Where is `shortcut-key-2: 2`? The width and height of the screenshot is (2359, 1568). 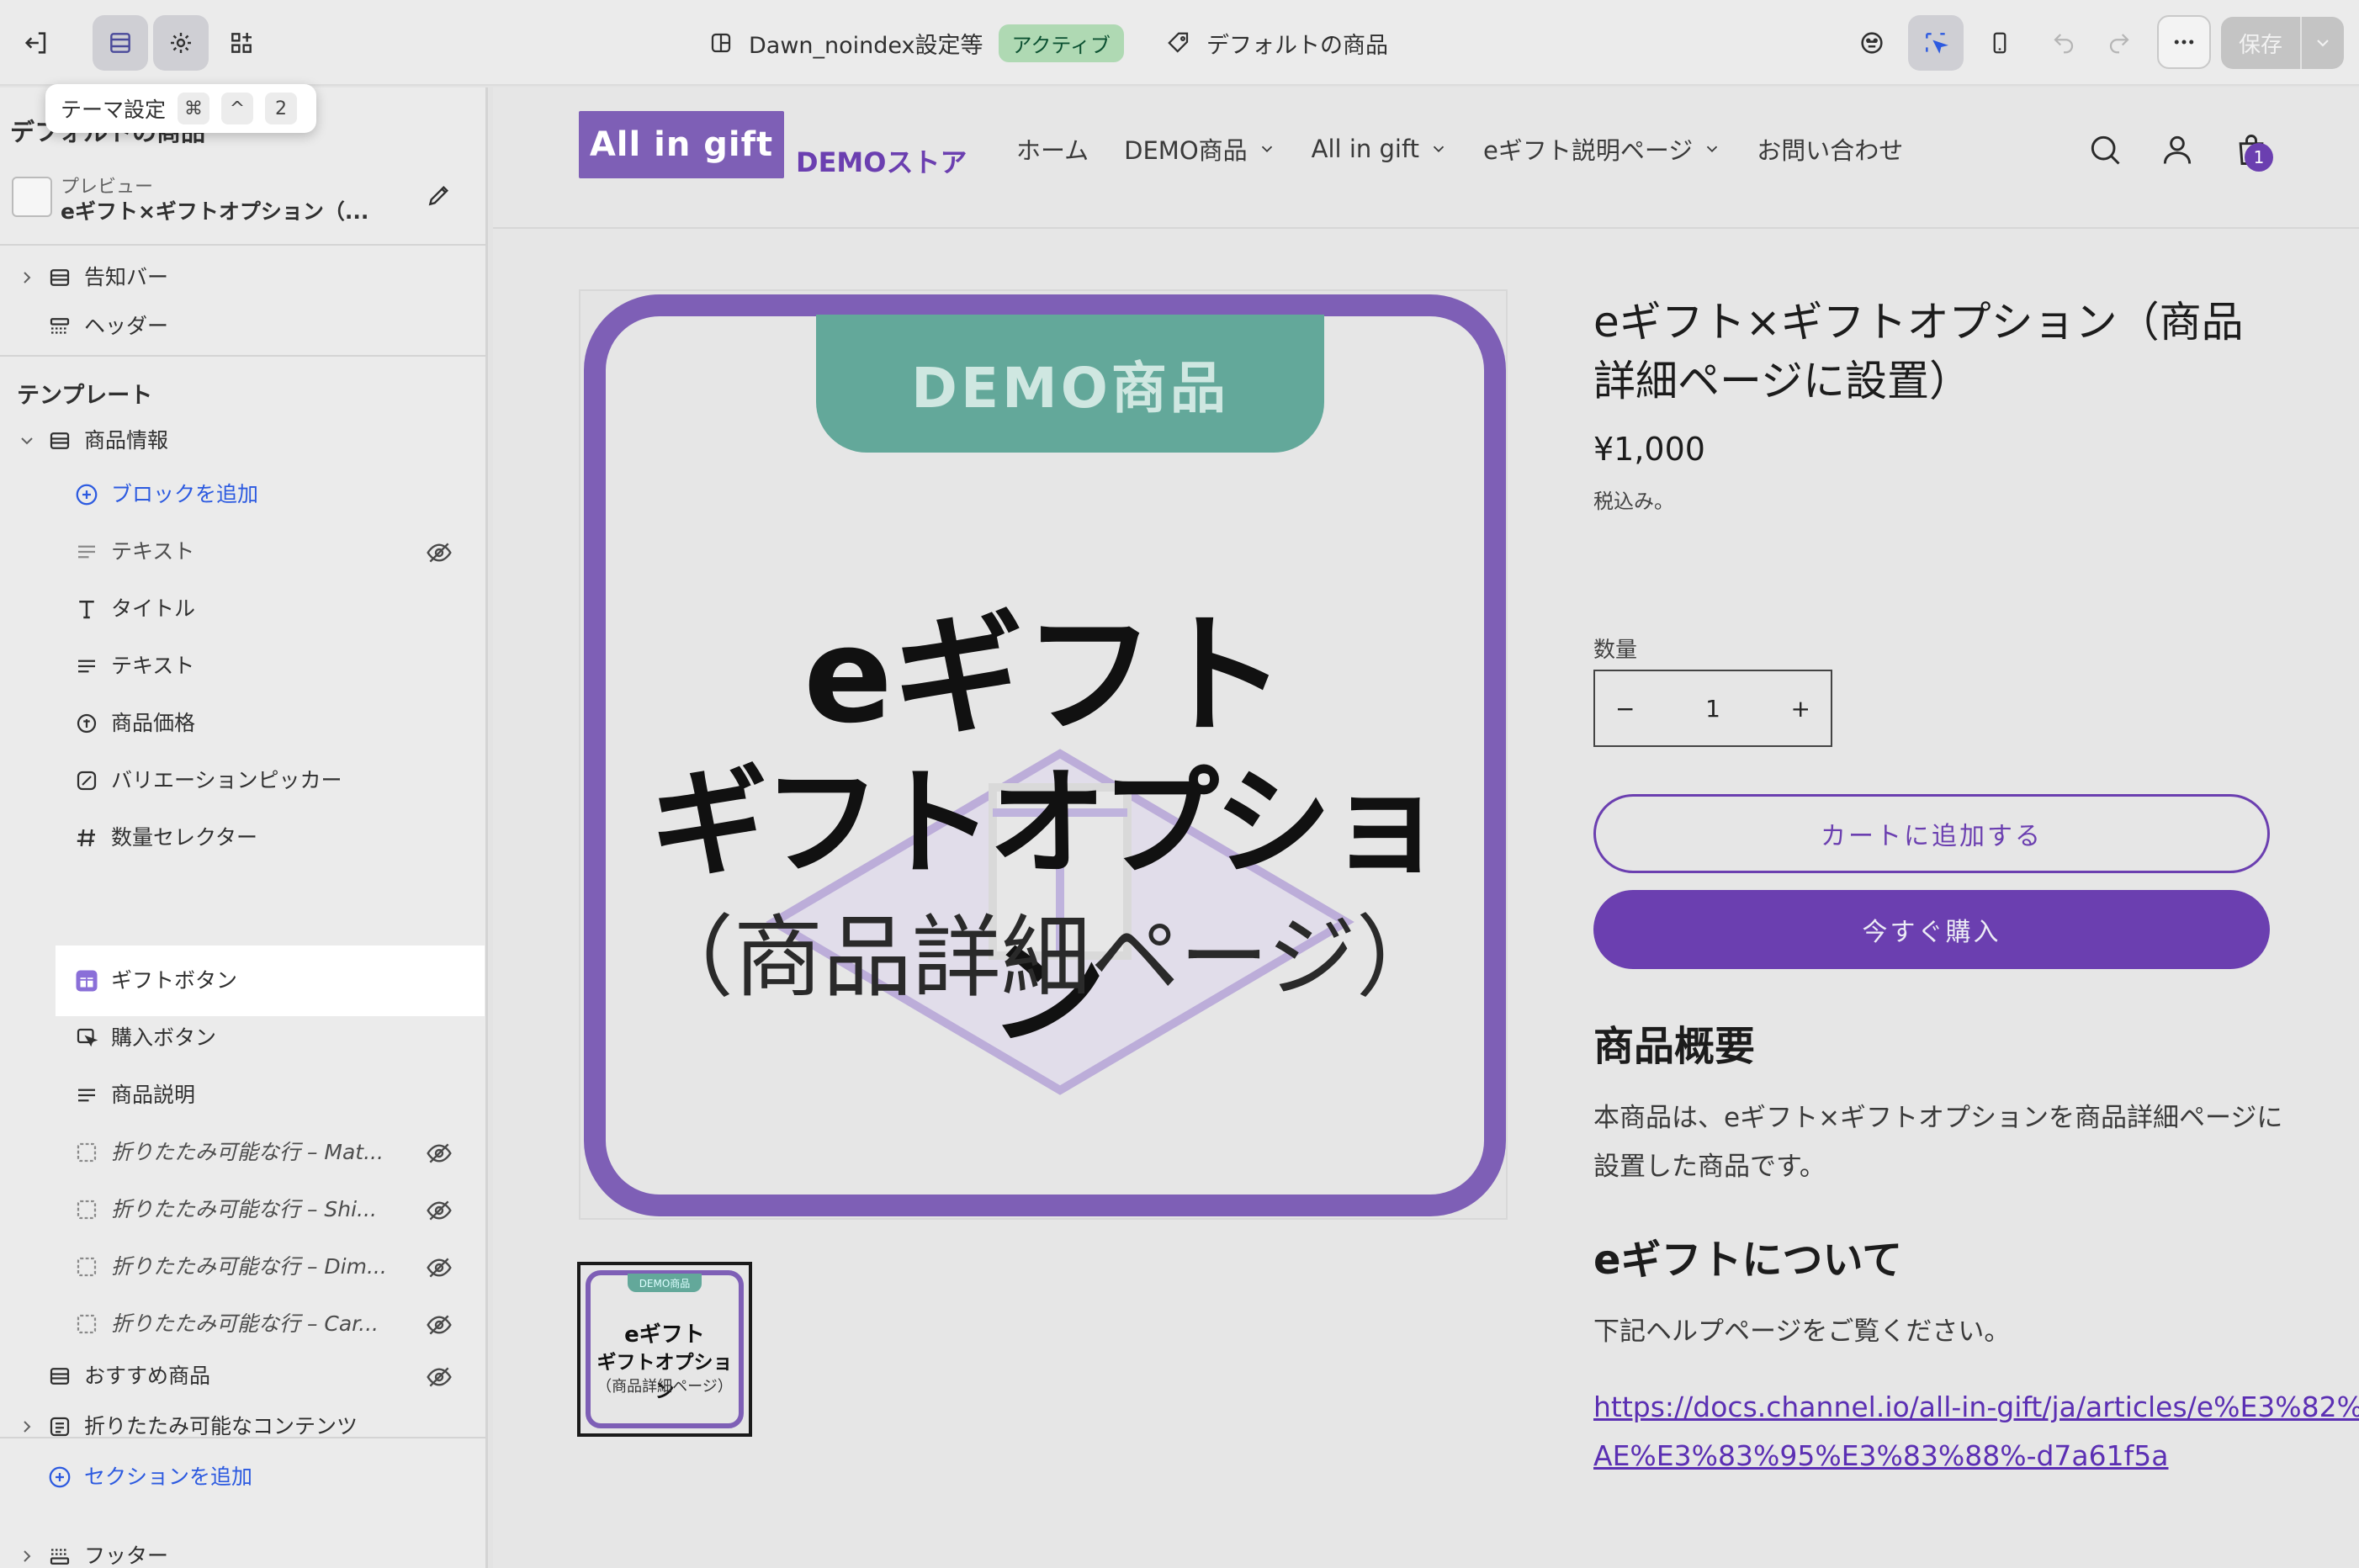
shortcut-key-2: 2 is located at coordinates (281, 108).